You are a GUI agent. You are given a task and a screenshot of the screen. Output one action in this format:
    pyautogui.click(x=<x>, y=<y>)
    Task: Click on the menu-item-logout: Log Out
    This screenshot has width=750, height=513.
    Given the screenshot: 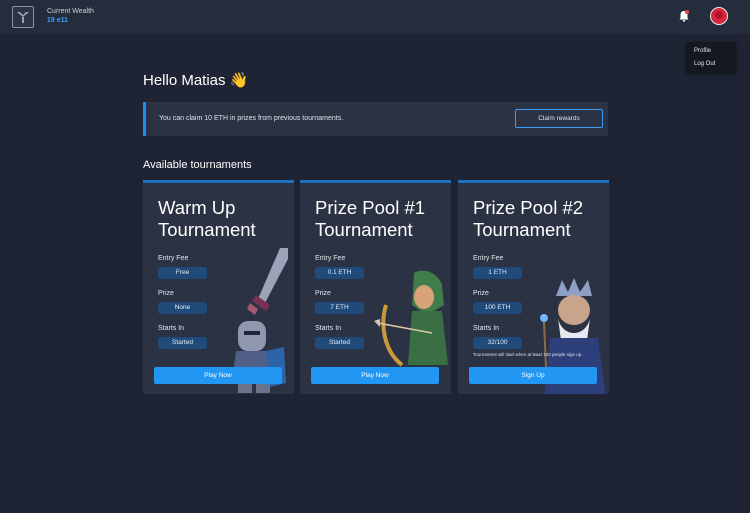 What is the action you would take?
    pyautogui.click(x=704, y=64)
    